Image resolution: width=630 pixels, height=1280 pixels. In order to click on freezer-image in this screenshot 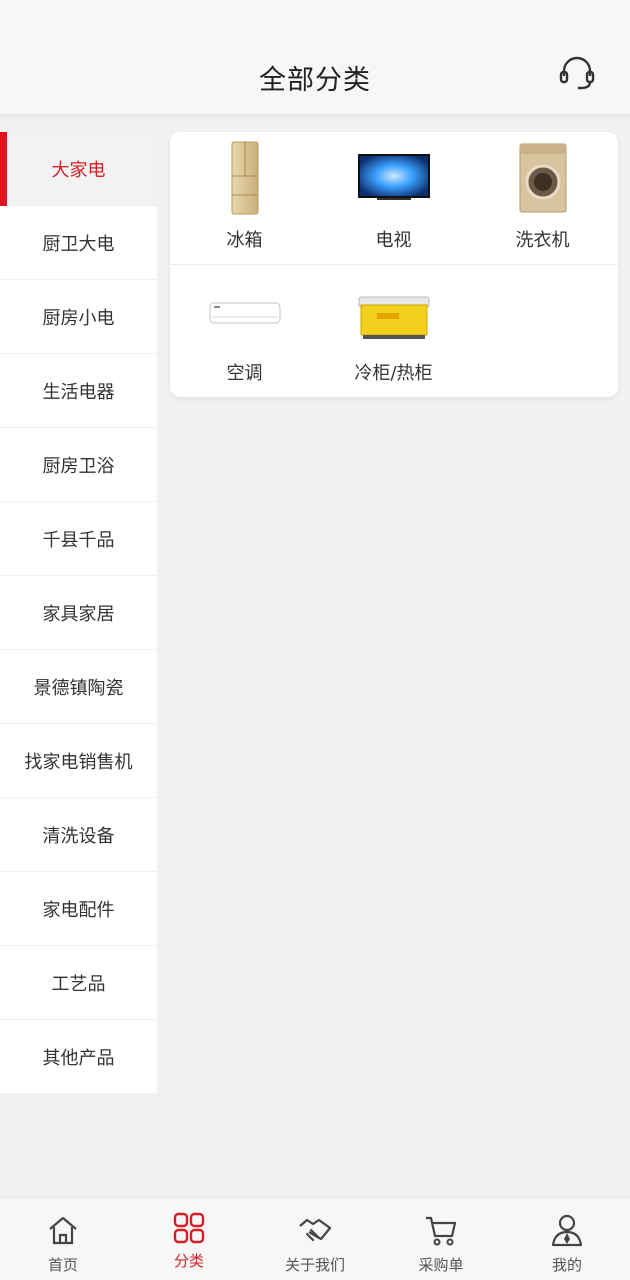, I will do `click(394, 317)`.